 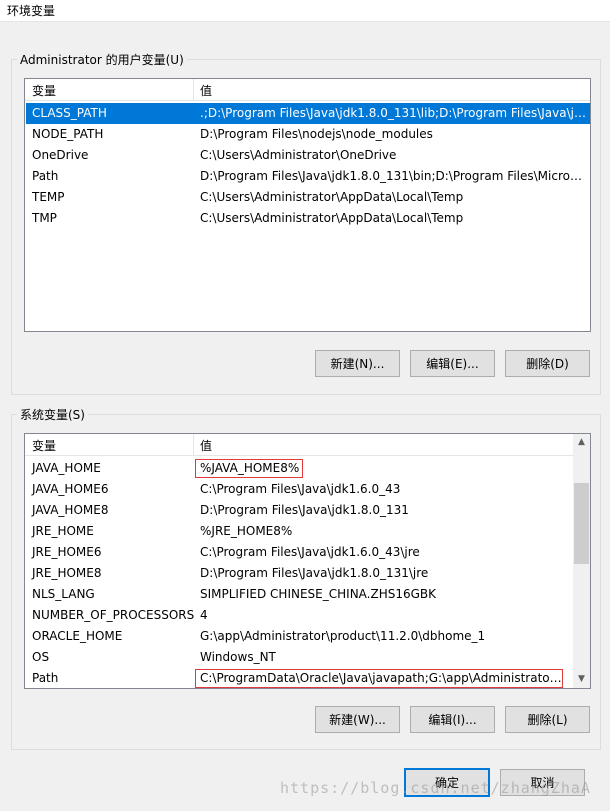 I want to click on variable-name: OneDrive, so click(x=60, y=155).